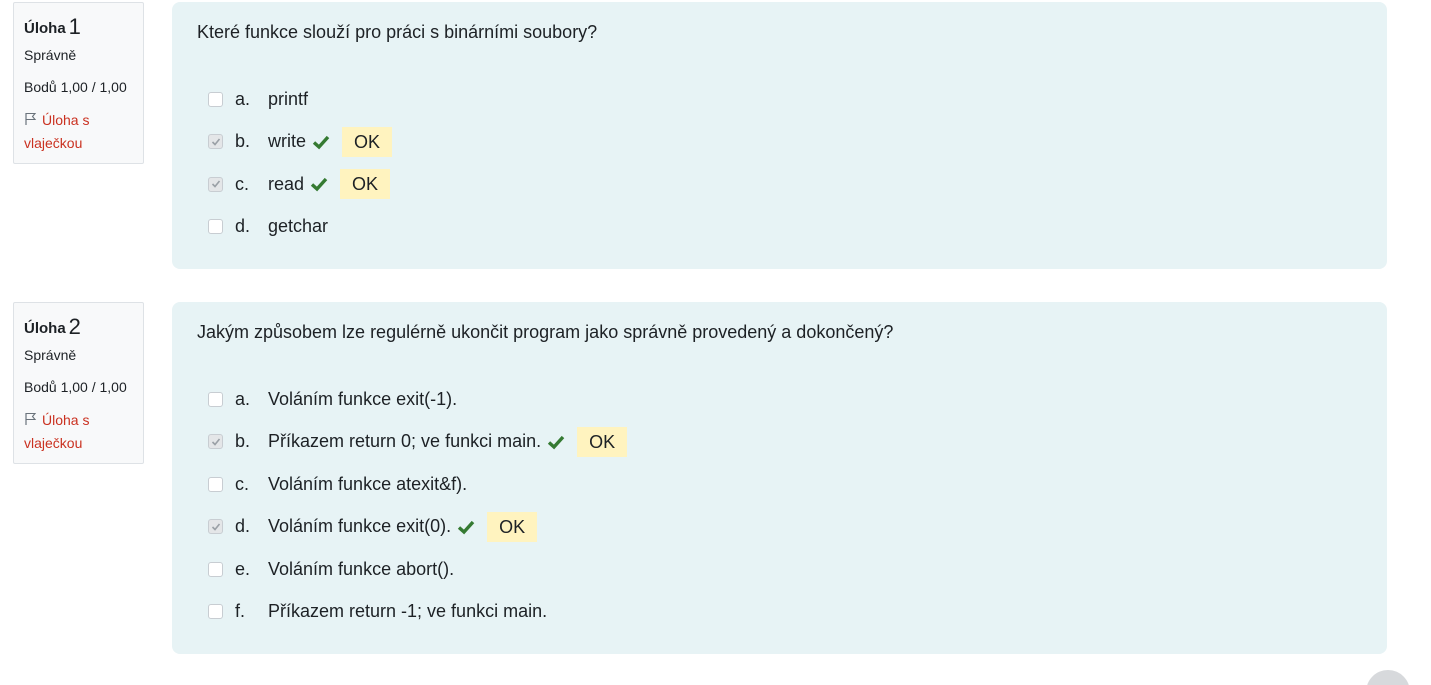  Describe the element at coordinates (779, 442) in the screenshot. I see `answer-option: b. Příkazem return 0; ve funkci main. OK` at that location.